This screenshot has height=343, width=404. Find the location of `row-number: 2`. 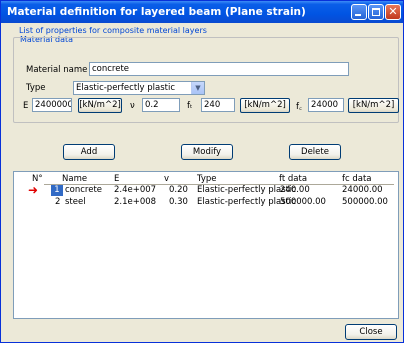

row-number: 2 is located at coordinates (58, 202).